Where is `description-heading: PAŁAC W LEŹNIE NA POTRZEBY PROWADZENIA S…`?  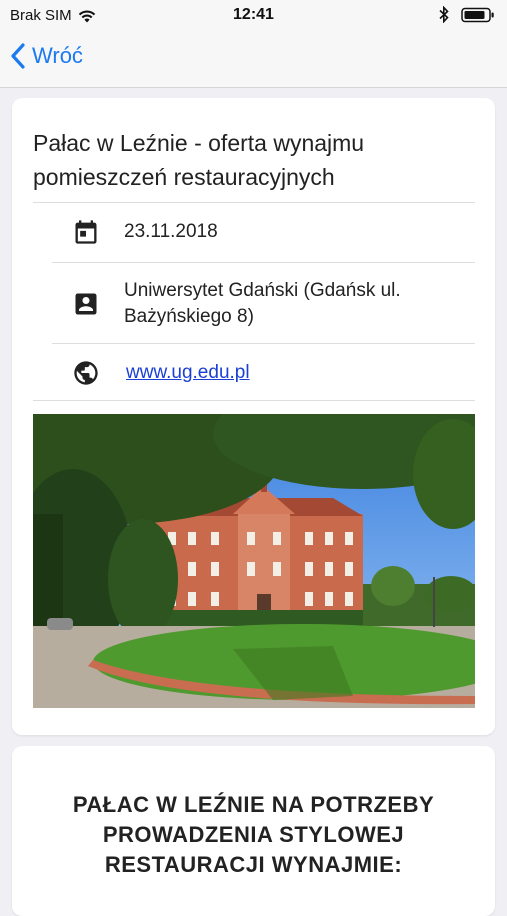 description-heading: PAŁAC W LEŹNIE NA POTRZEBY PROWADZENIA S… is located at coordinates (253, 834).